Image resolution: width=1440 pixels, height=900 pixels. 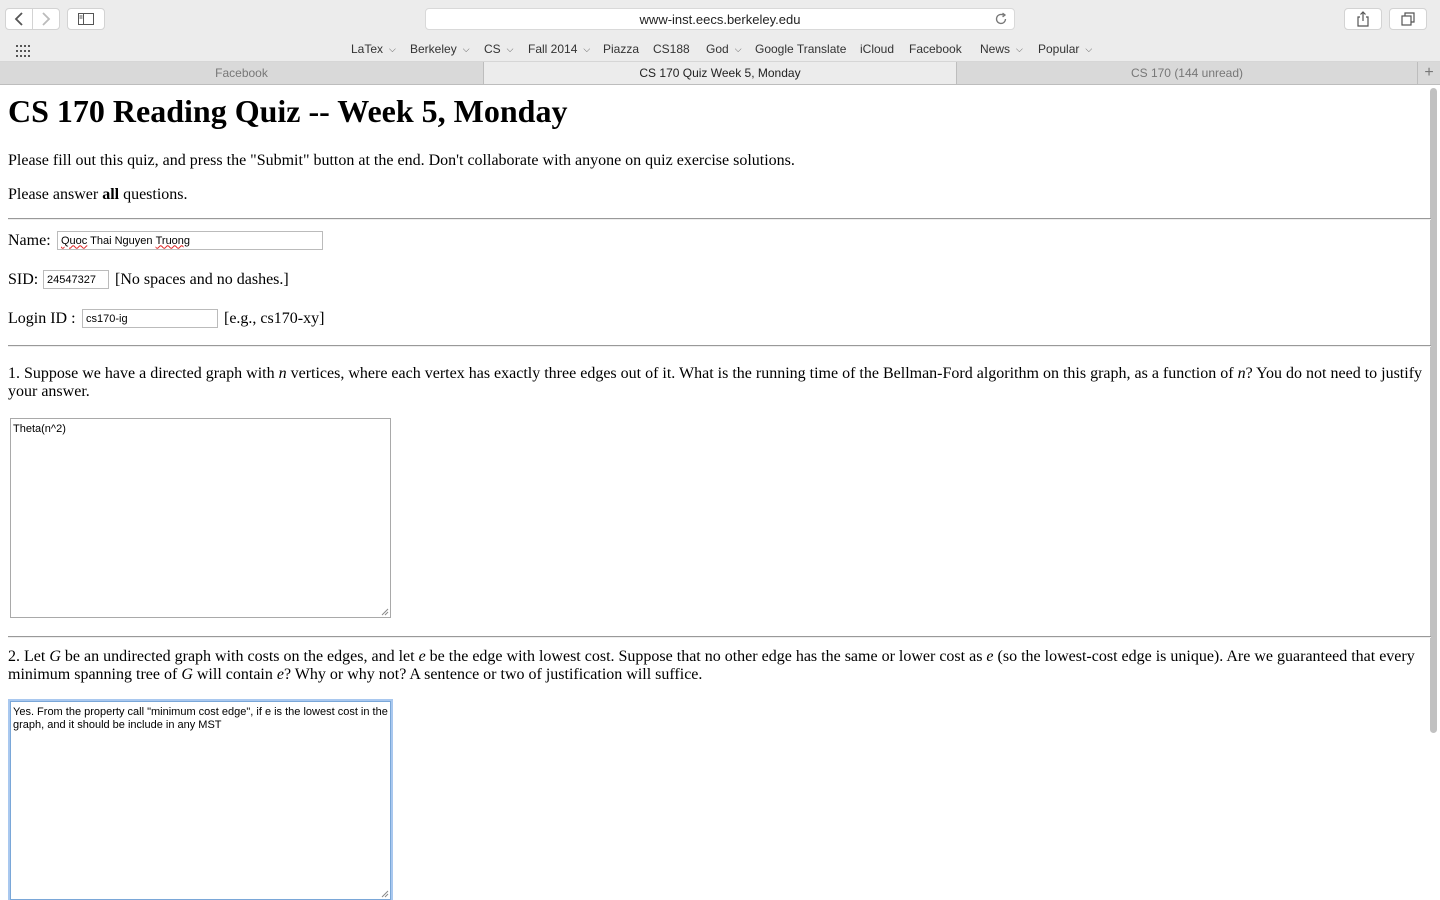 I want to click on browser-toolbar: www-inst.eecs.berkeley.edu, so click(x=720, y=19).